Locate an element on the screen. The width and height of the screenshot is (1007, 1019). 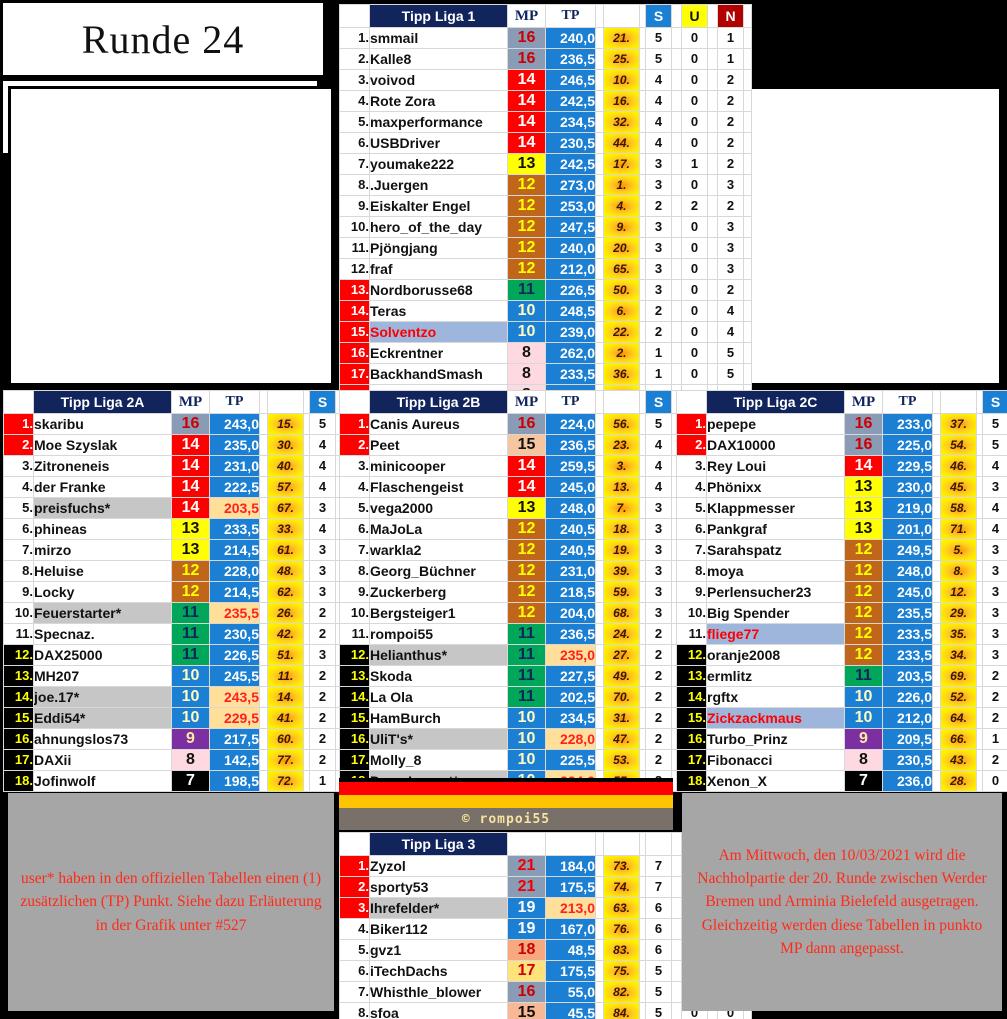
tp-cell: 202,5 is located at coordinates (570, 697).